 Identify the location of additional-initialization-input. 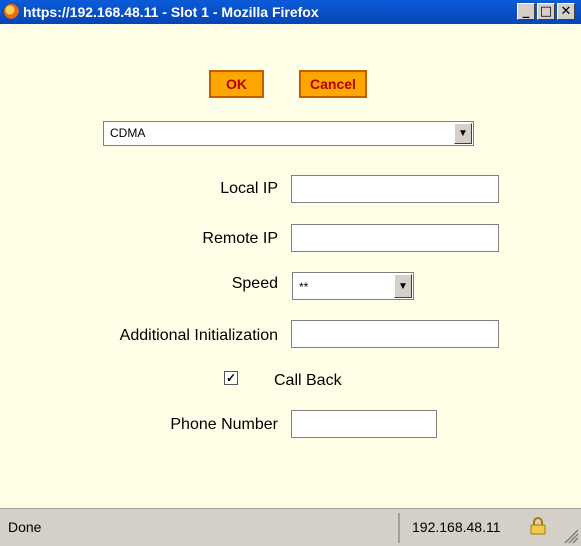
(395, 334).